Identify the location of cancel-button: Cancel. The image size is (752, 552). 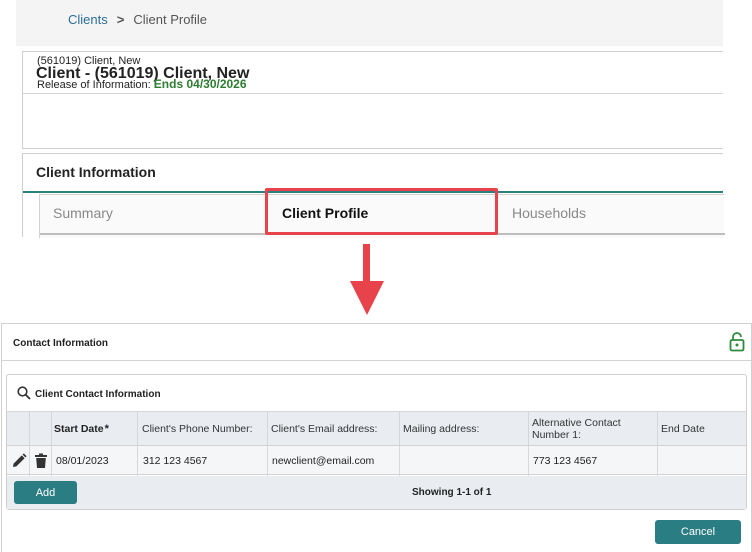
(698, 532).